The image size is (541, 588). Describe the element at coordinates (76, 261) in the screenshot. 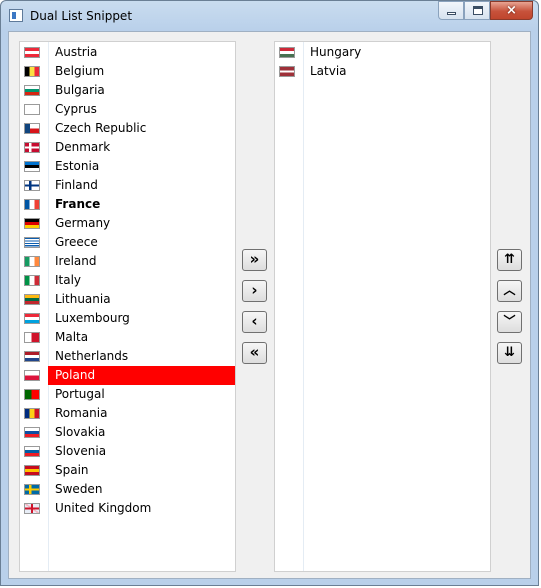

I see `list-item-label: Ireland` at that location.